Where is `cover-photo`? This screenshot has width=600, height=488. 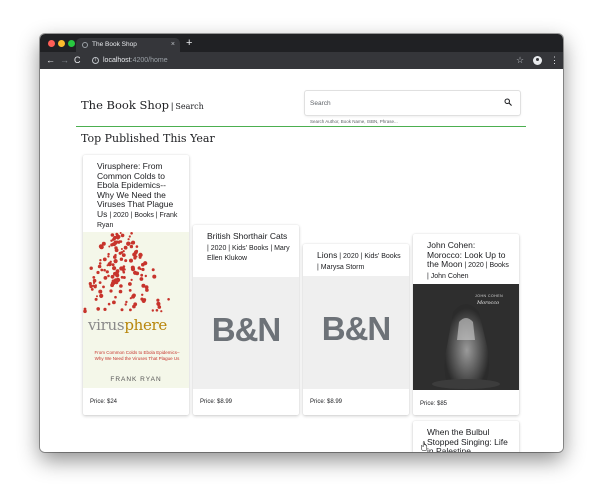
cover-photo is located at coordinates (466, 337).